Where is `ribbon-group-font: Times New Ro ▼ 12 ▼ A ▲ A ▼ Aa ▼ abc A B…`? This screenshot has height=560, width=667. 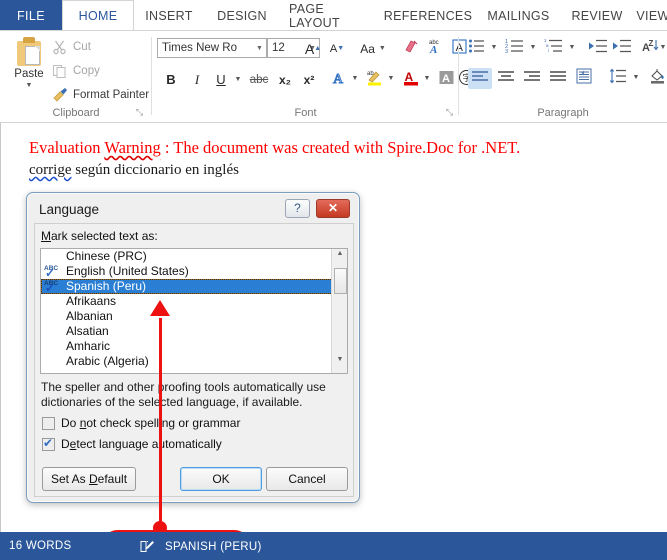 ribbon-group-font: Times New Ro ▼ 12 ▼ A ▲ A ▼ Aa ▼ abc A B… is located at coordinates (313, 76).